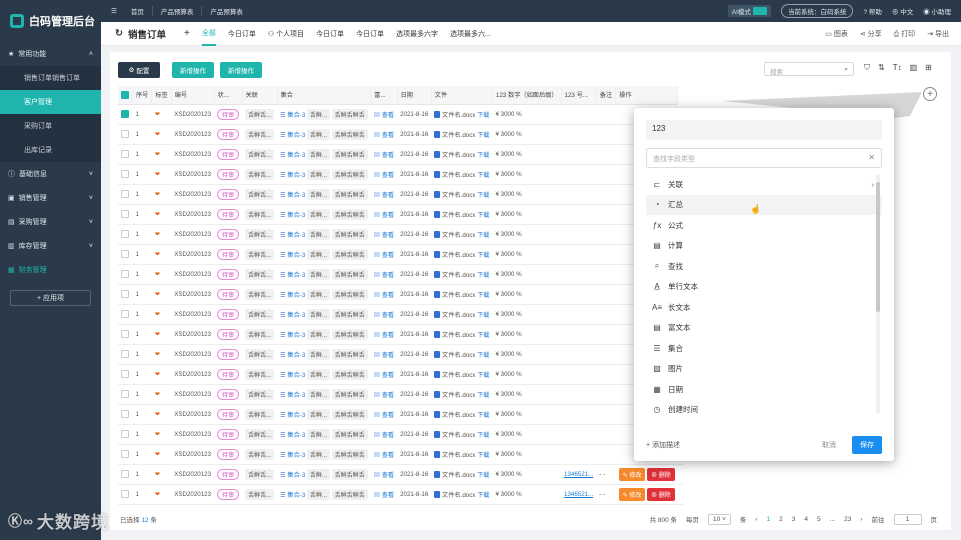  I want to click on field-type-richtext: ▤ 富文本, so click(764, 328).